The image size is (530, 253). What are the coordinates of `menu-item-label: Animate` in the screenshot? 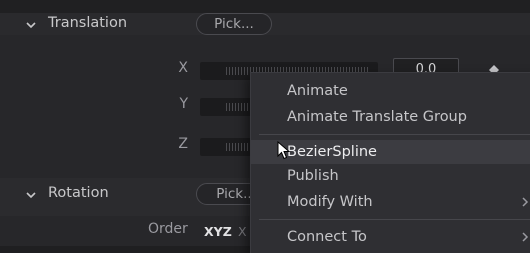 It's located at (317, 91).